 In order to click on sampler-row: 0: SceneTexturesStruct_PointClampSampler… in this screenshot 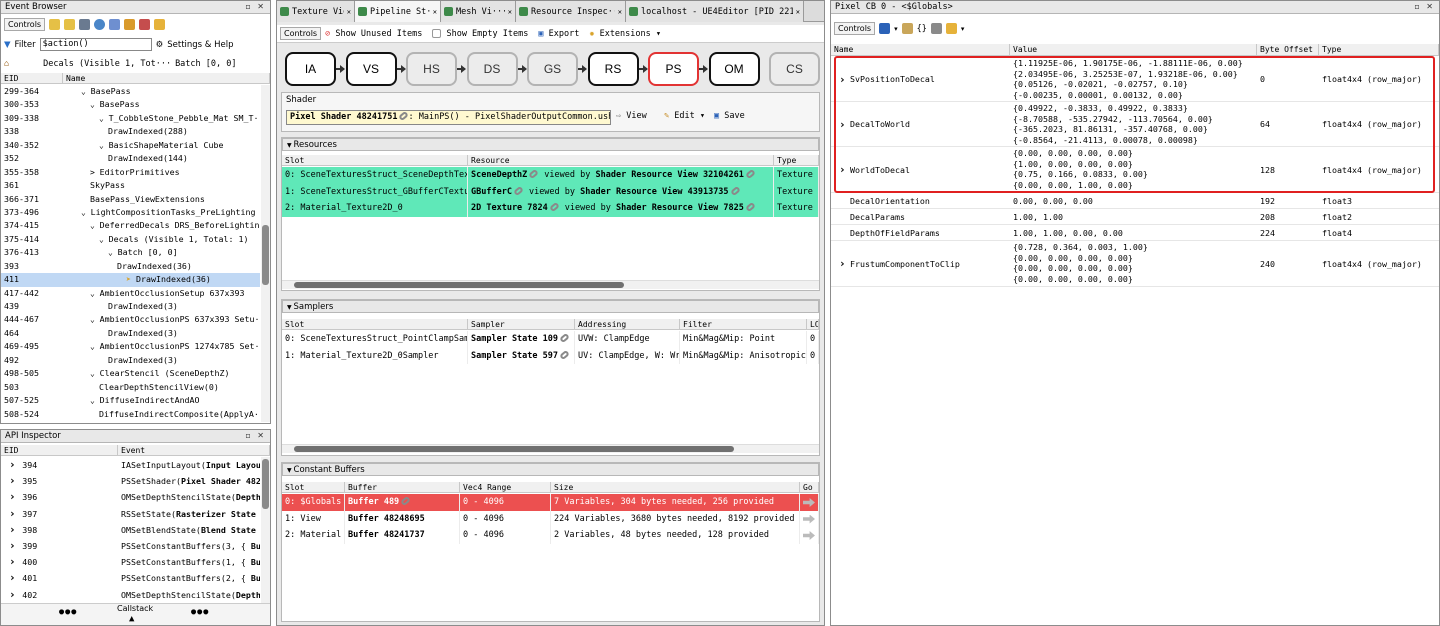, I will do `click(550, 339)`.